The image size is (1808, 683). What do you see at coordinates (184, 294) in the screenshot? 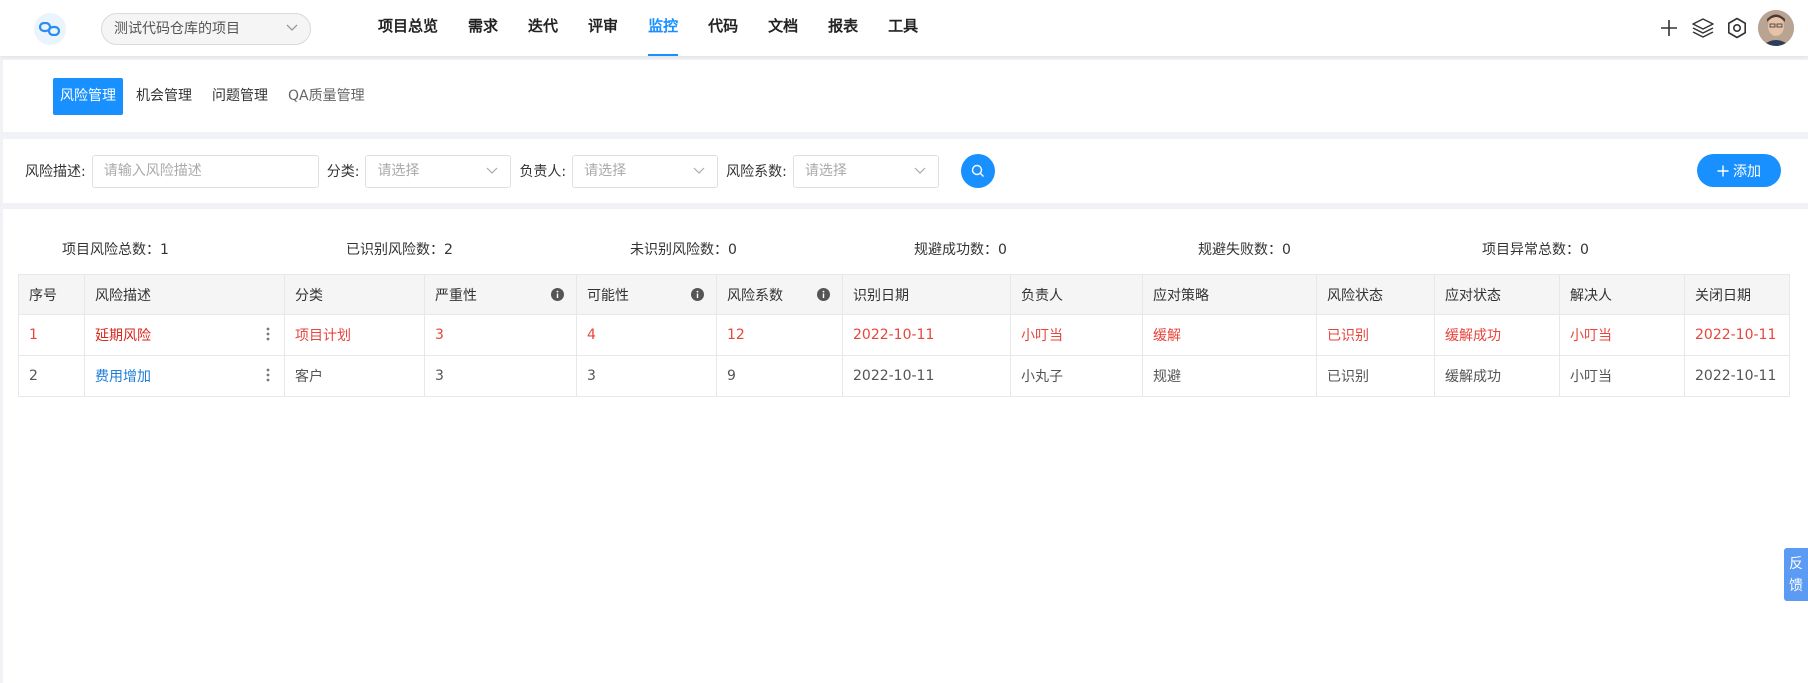
I see `col-header-description: 风险描述` at bounding box center [184, 294].